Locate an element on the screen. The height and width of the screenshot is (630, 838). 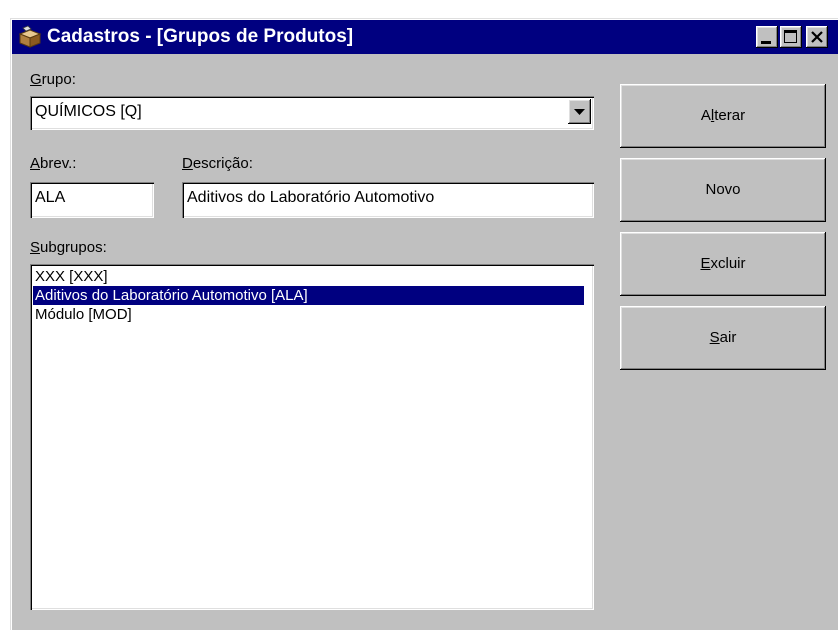
close-button is located at coordinates (817, 37).